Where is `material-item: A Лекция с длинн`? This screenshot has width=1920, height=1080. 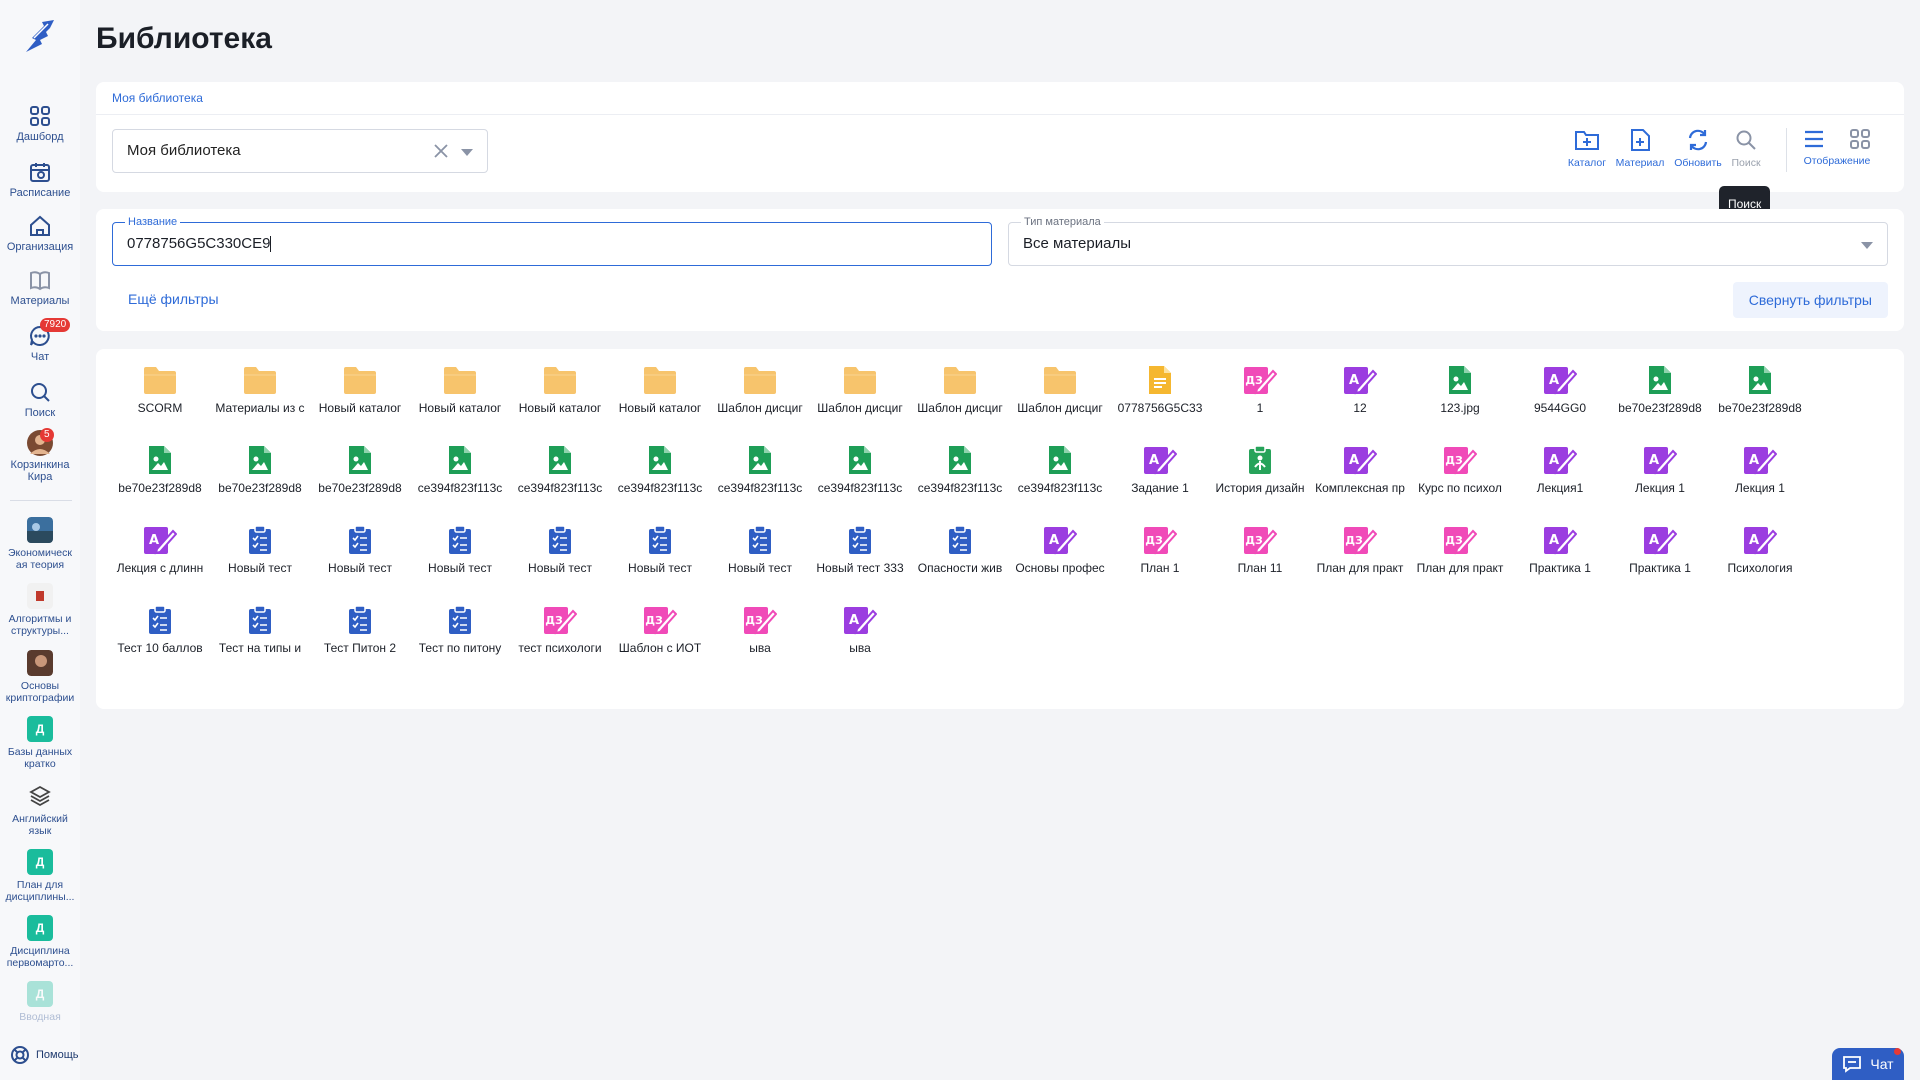 material-item: A Лекция с длинн is located at coordinates (160, 565).